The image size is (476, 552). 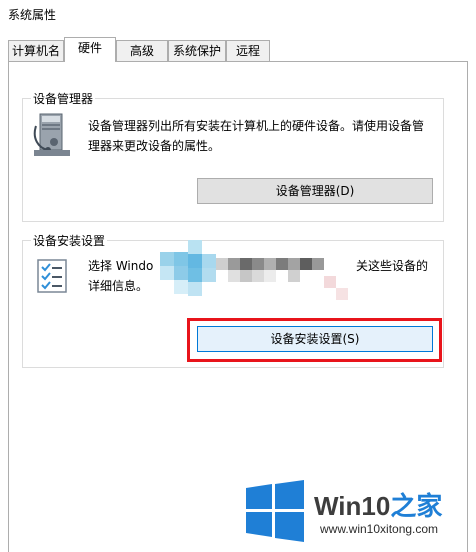 I want to click on tab-computer-name: 计算机名, so click(x=36, y=50).